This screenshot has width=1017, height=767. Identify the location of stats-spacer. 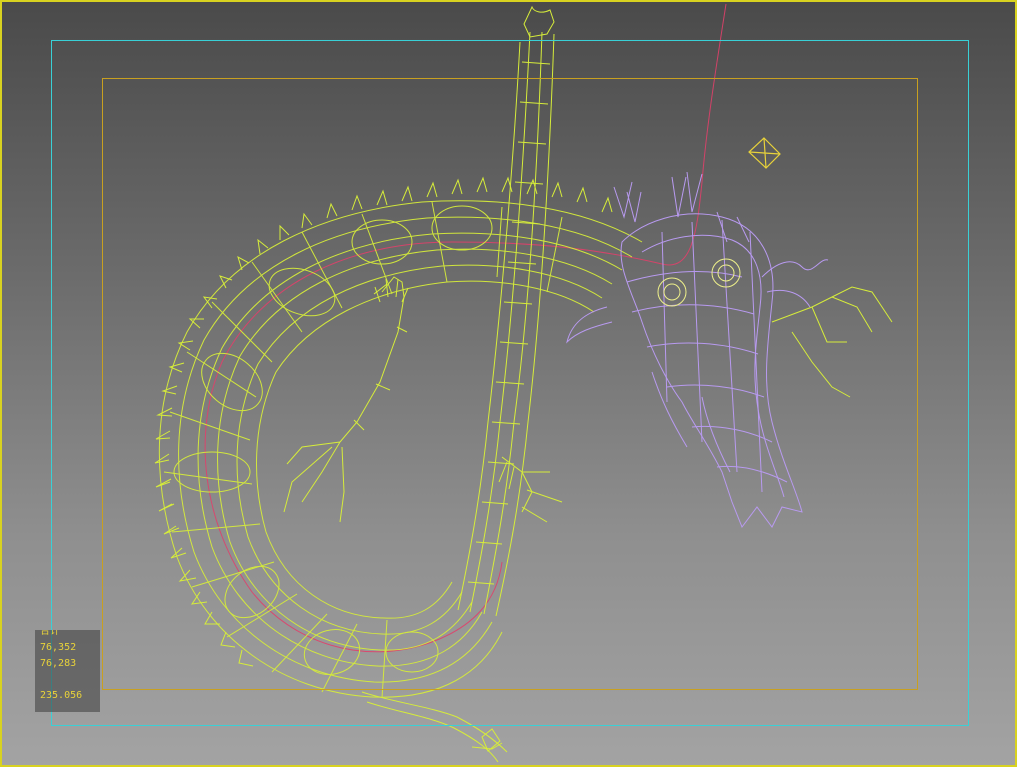
(70, 680).